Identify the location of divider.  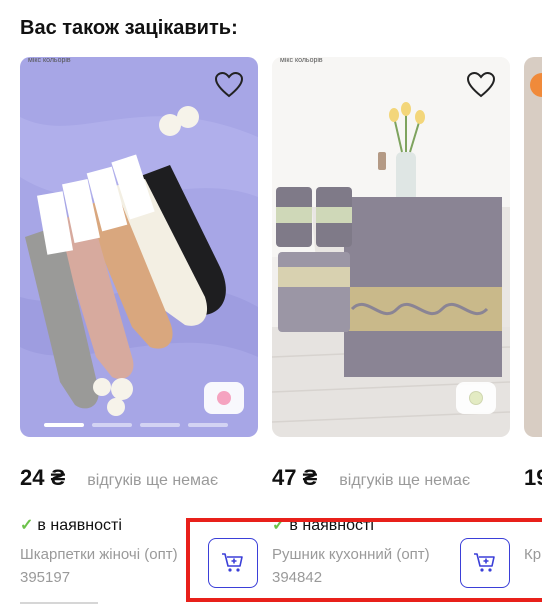
(59, 603).